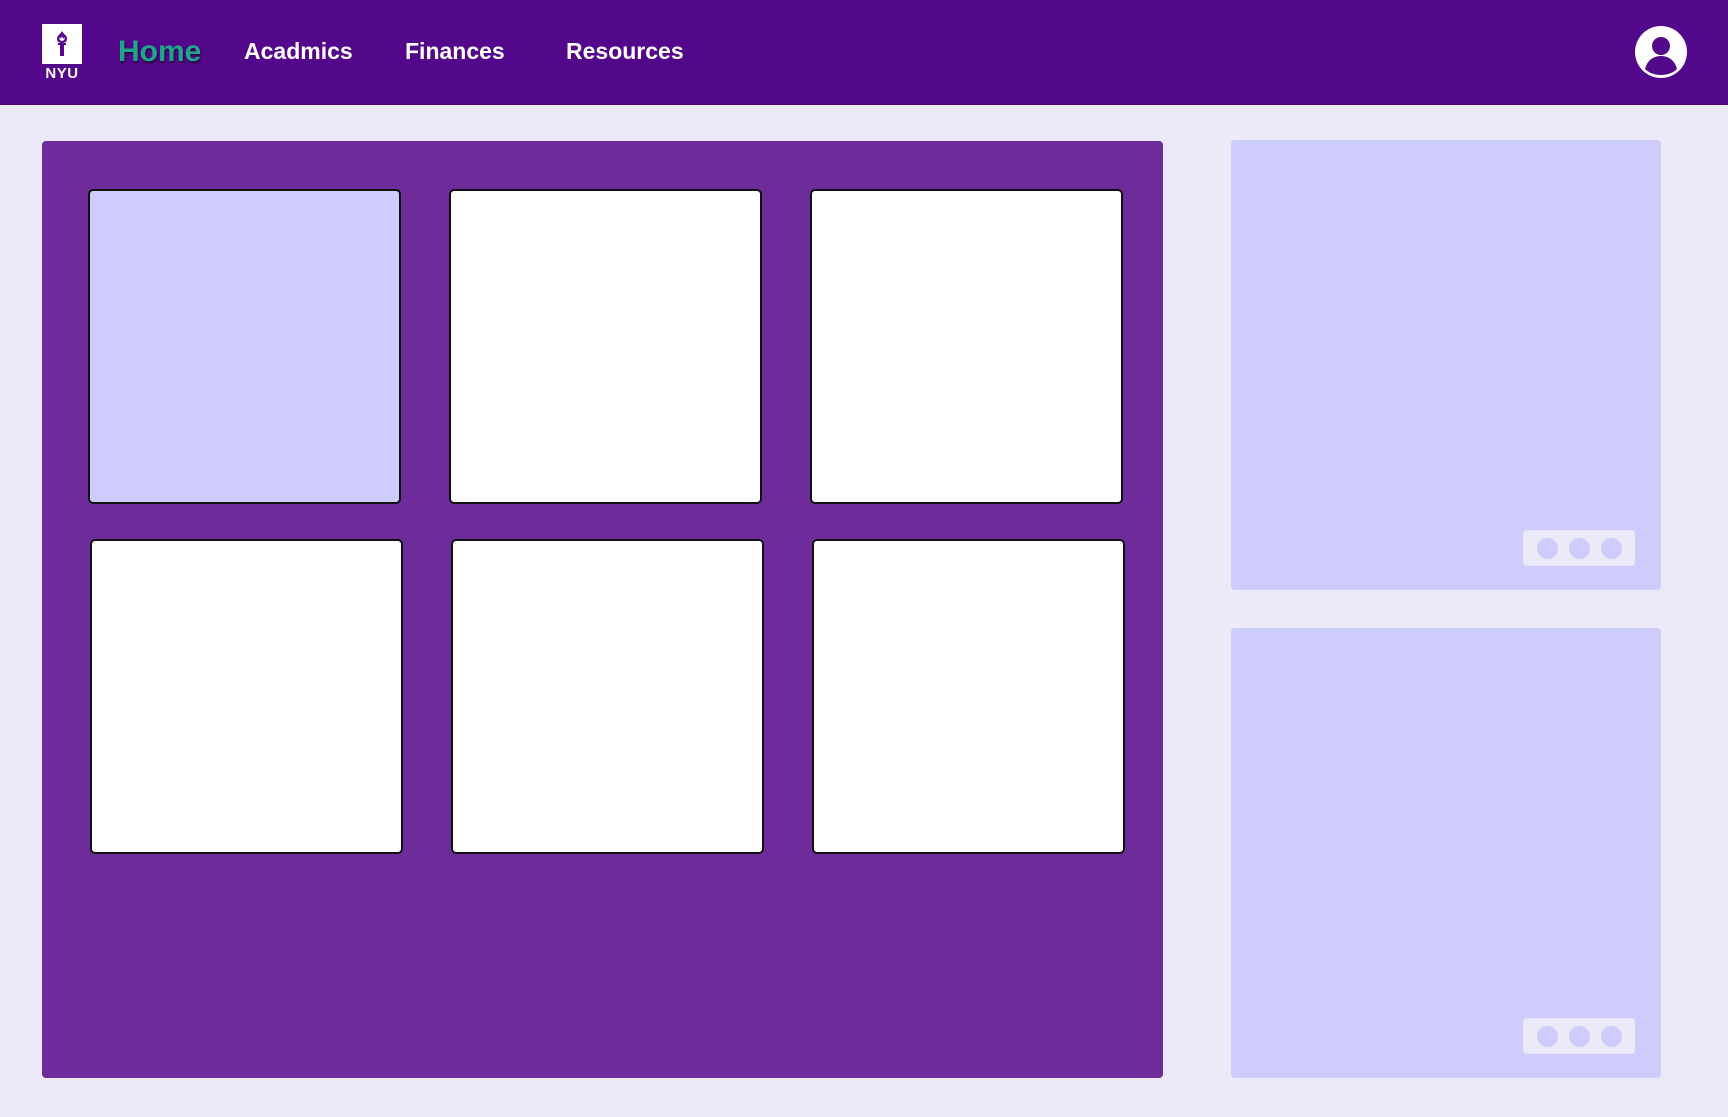 Image resolution: width=1728 pixels, height=1117 pixels. What do you see at coordinates (298, 52) in the screenshot?
I see `nav-academics: Acadmics` at bounding box center [298, 52].